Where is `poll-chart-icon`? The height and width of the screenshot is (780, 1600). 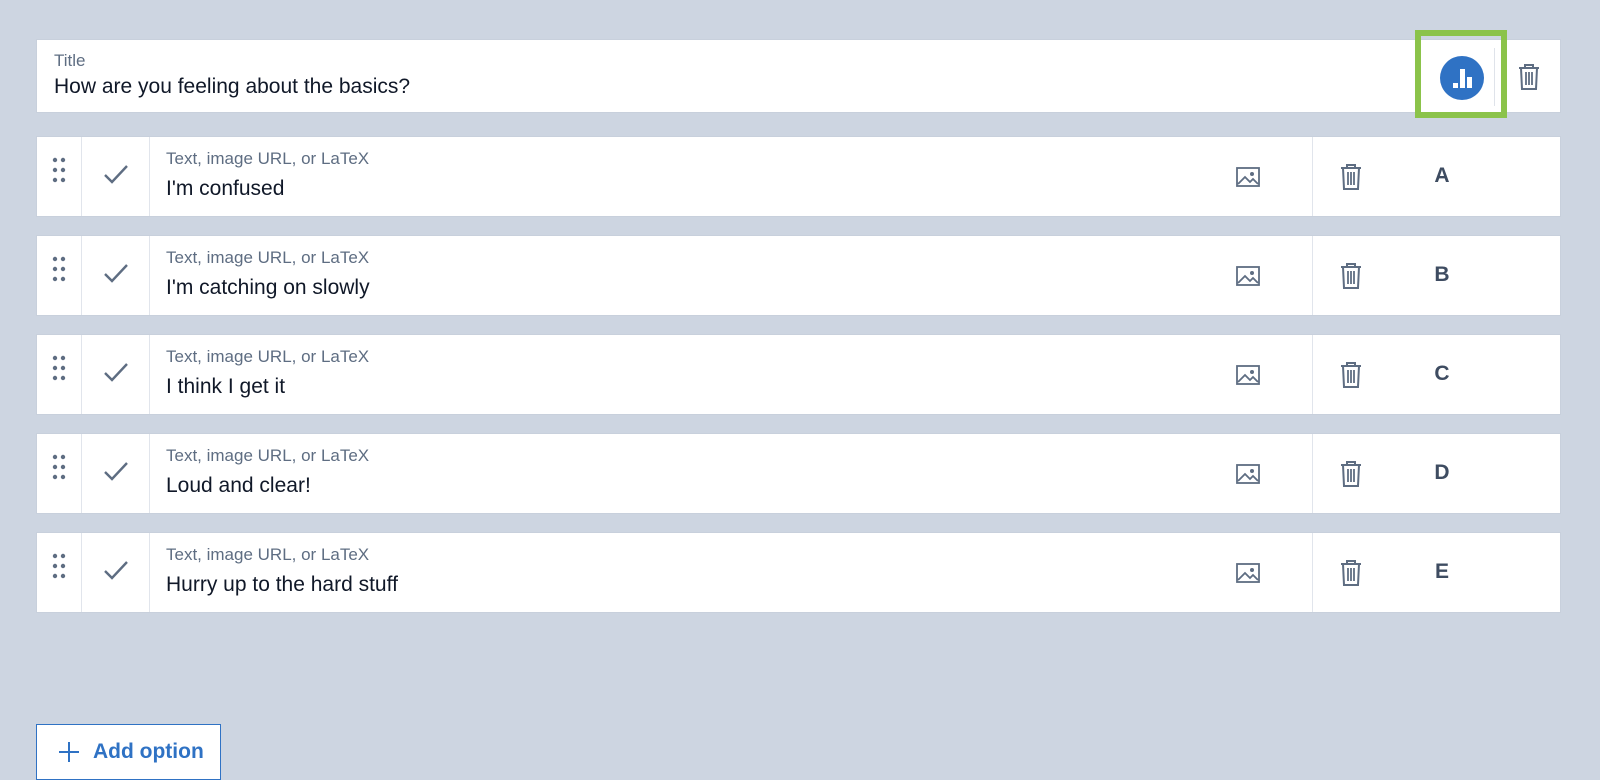
poll-chart-icon is located at coordinates (1462, 78).